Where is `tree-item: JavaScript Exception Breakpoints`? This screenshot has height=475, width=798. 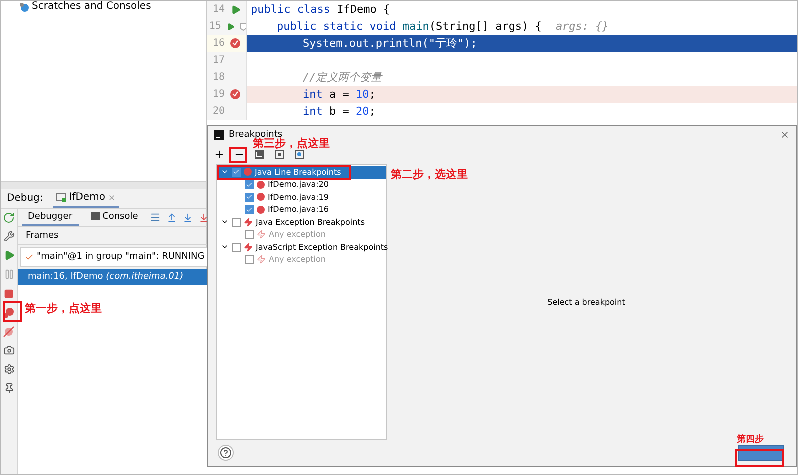 tree-item: JavaScript Exception Breakpoints is located at coordinates (301, 247).